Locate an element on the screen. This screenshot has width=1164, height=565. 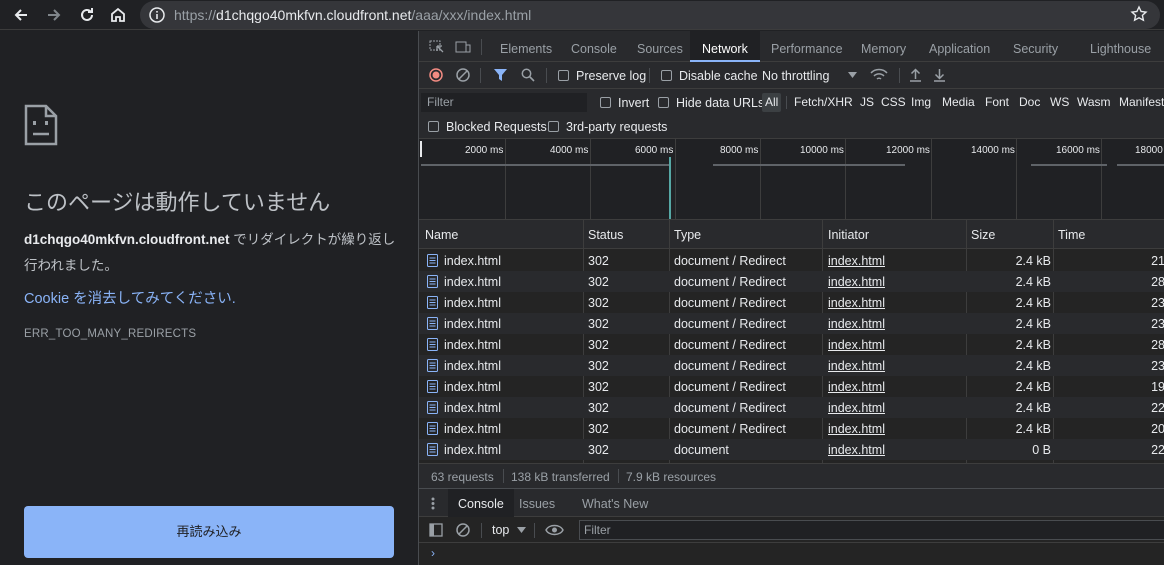
filter-type-fetch-xhr: Fetch/XHR is located at coordinates (823, 102).